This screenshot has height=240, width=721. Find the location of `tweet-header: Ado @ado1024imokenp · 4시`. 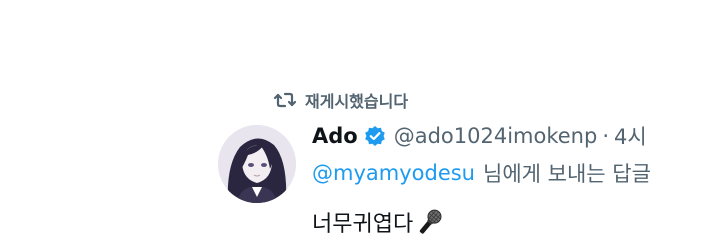

tweet-header: Ado @ado1024imokenp · 4시 is located at coordinates (512, 136).